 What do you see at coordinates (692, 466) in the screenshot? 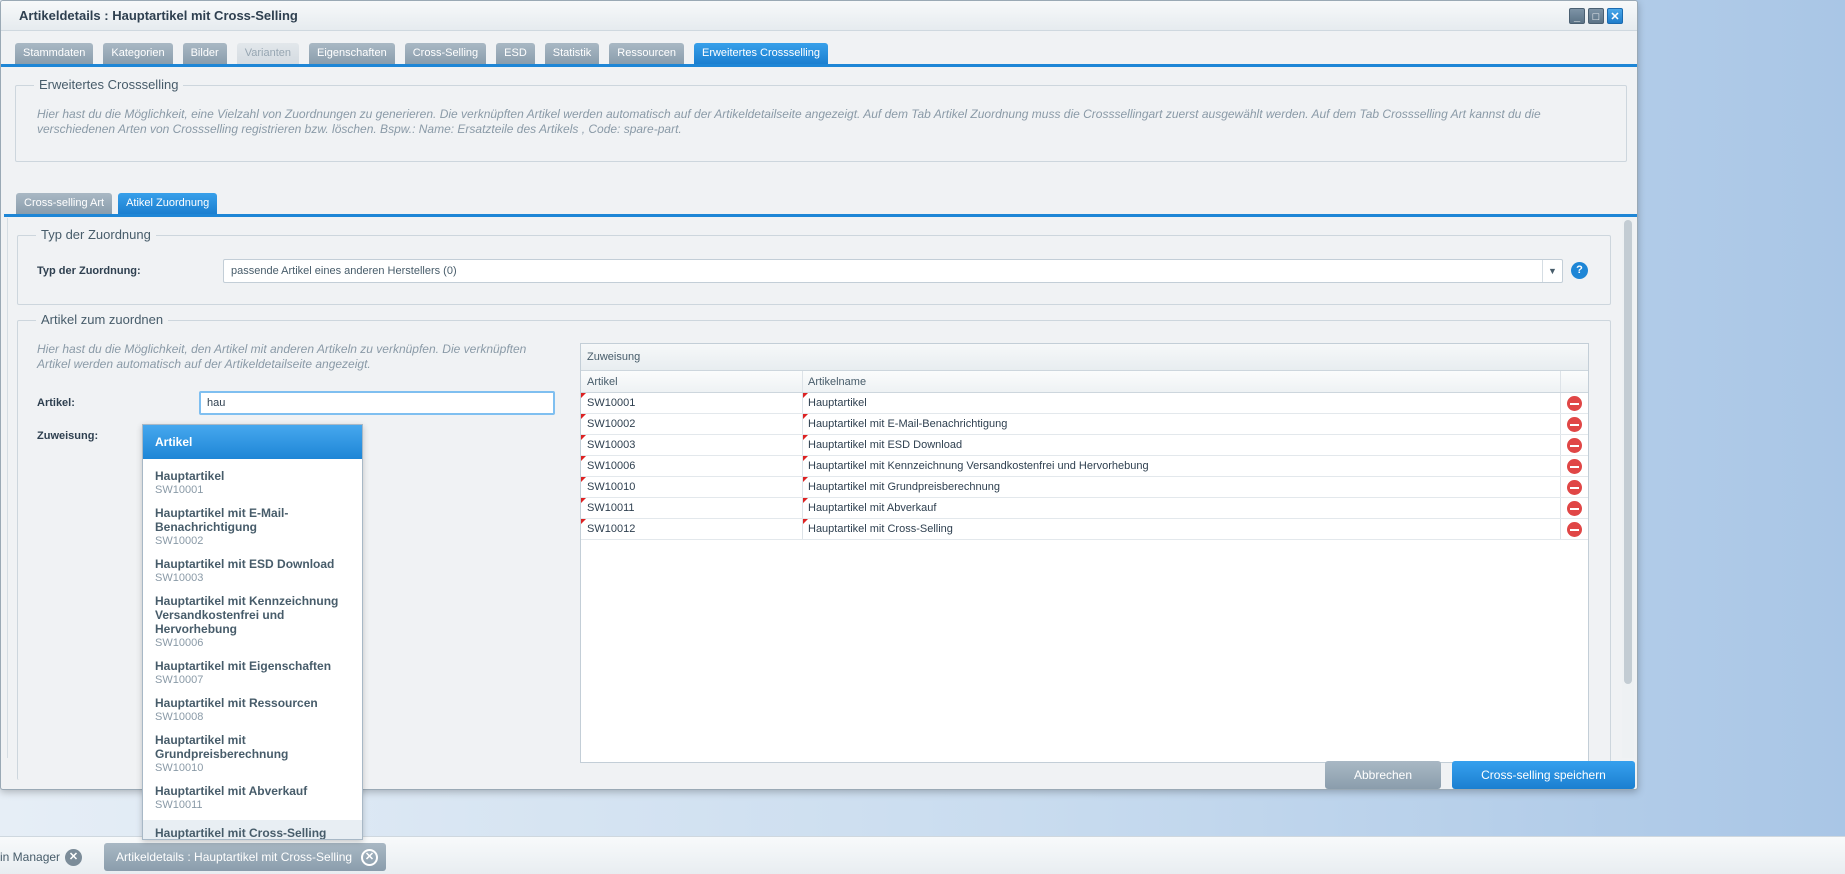
I see `cell-artikel: SW10006` at bounding box center [692, 466].